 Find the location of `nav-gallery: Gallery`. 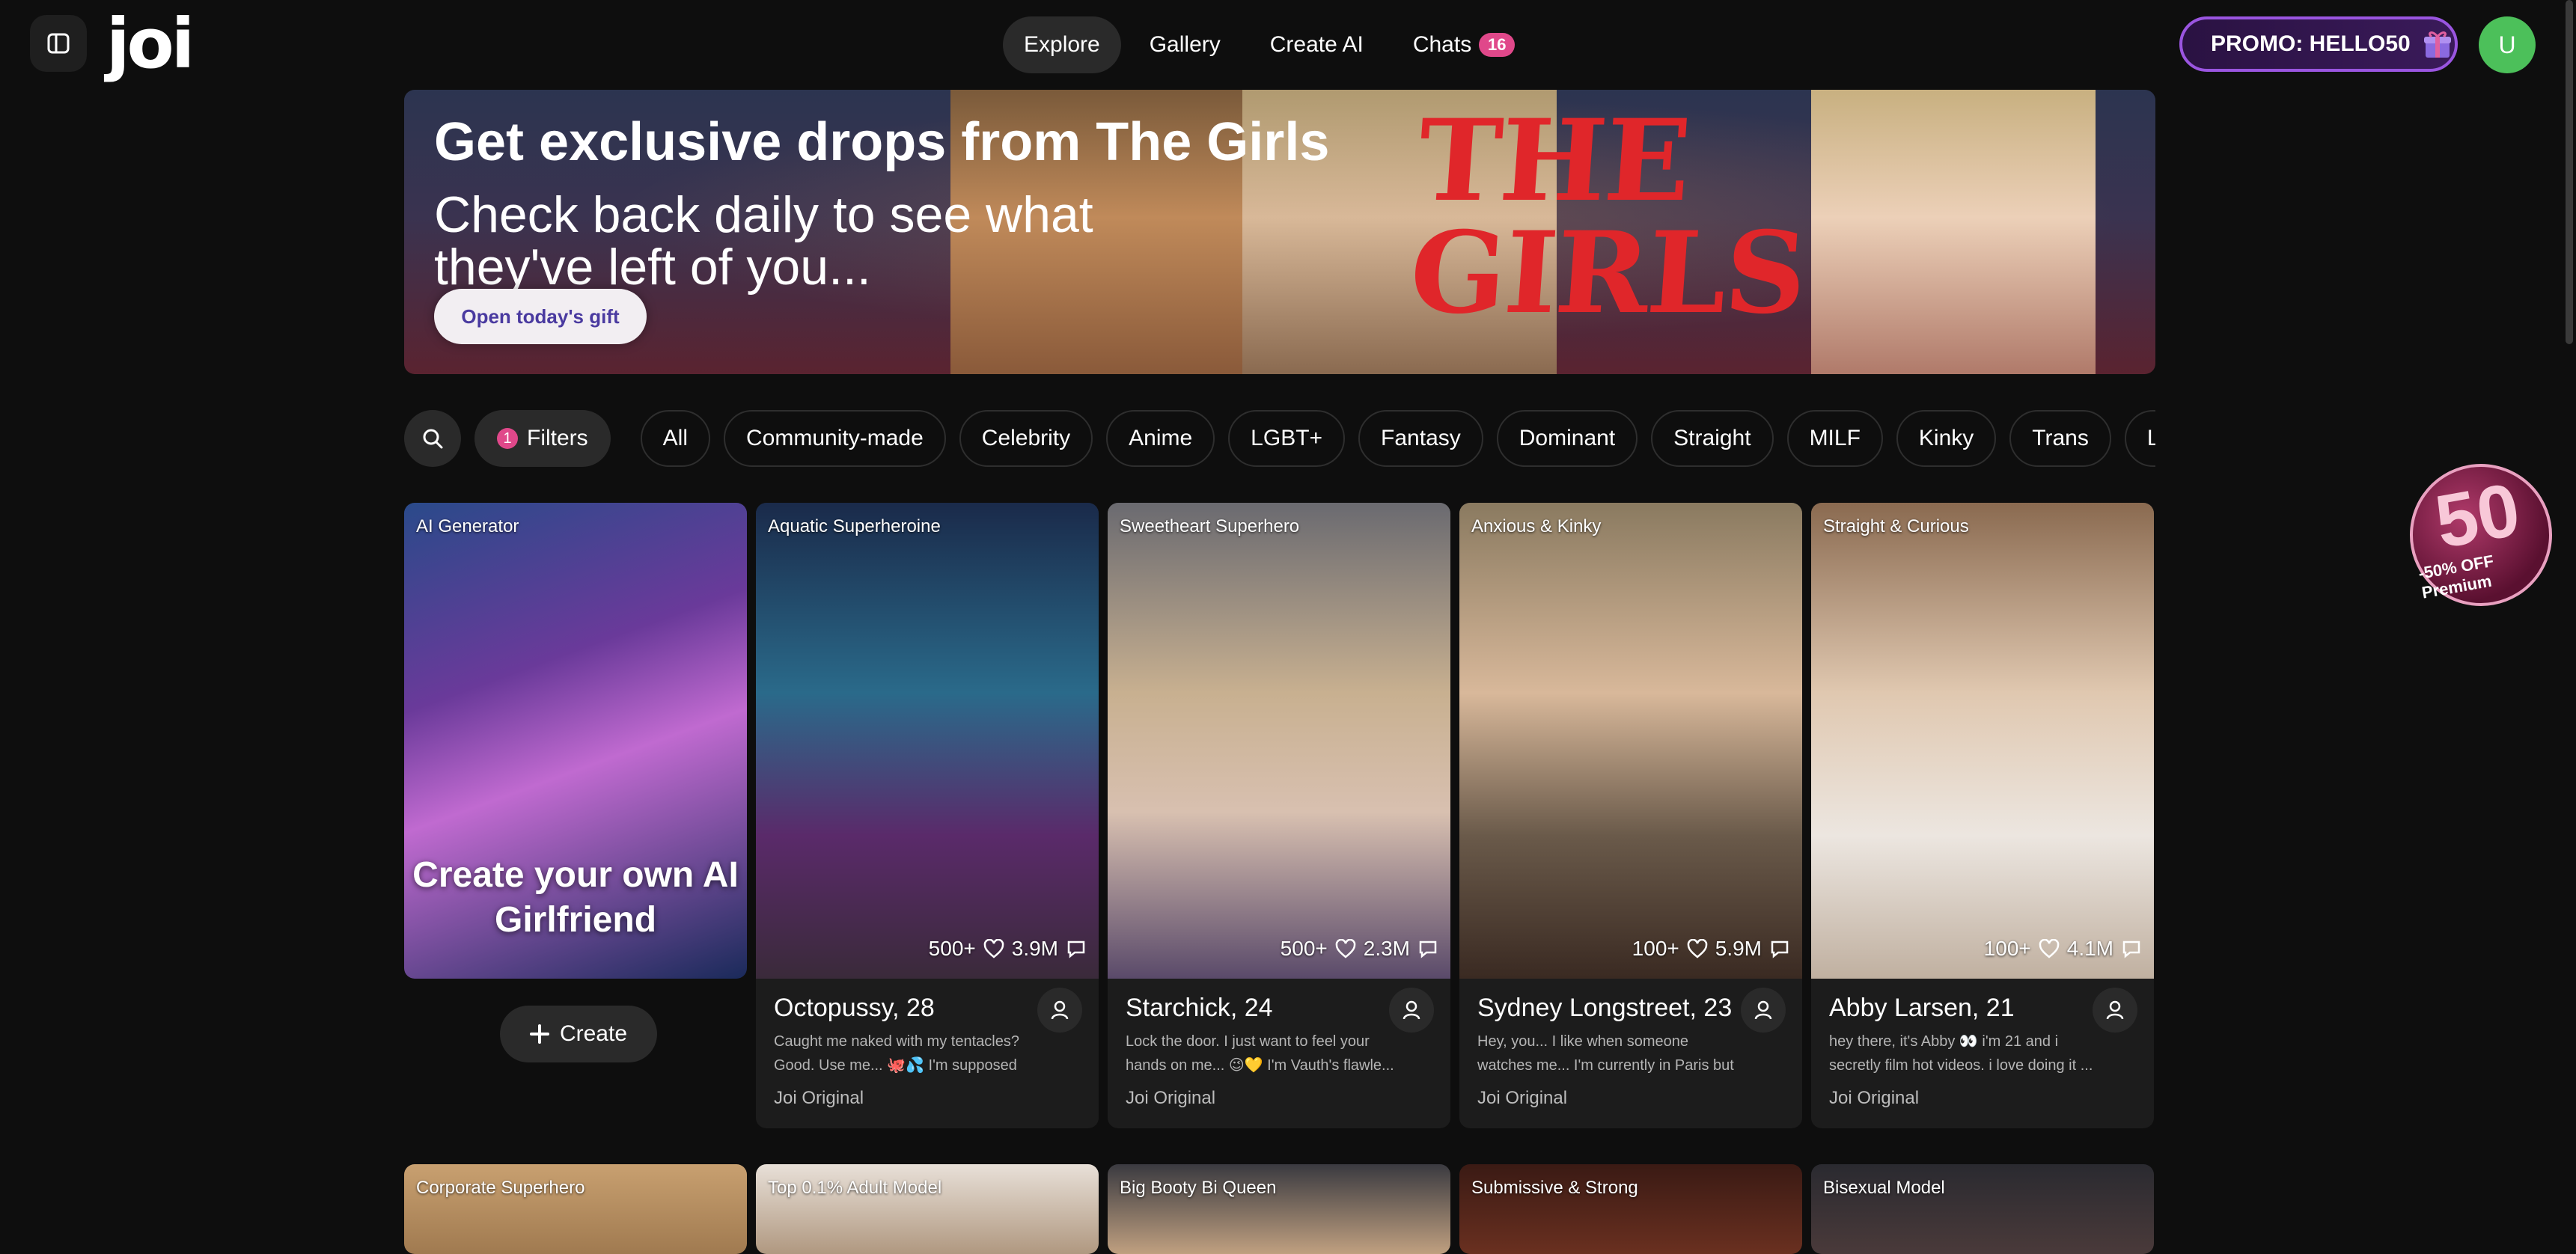

nav-gallery: Gallery is located at coordinates (1185, 44).